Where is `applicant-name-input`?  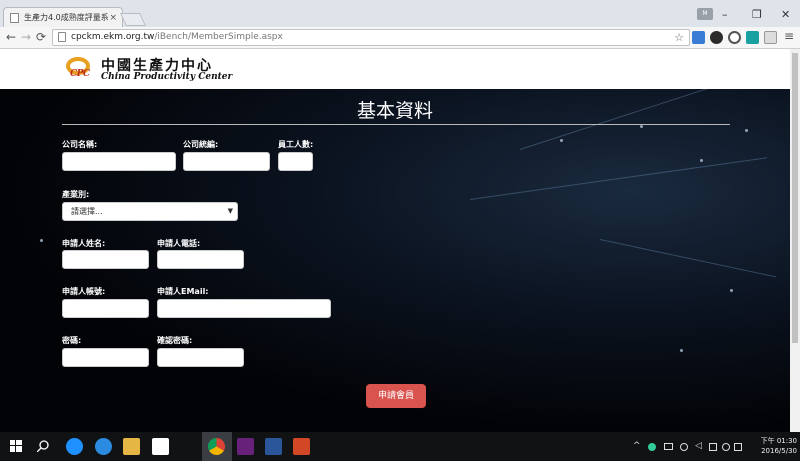 applicant-name-input is located at coordinates (105, 259).